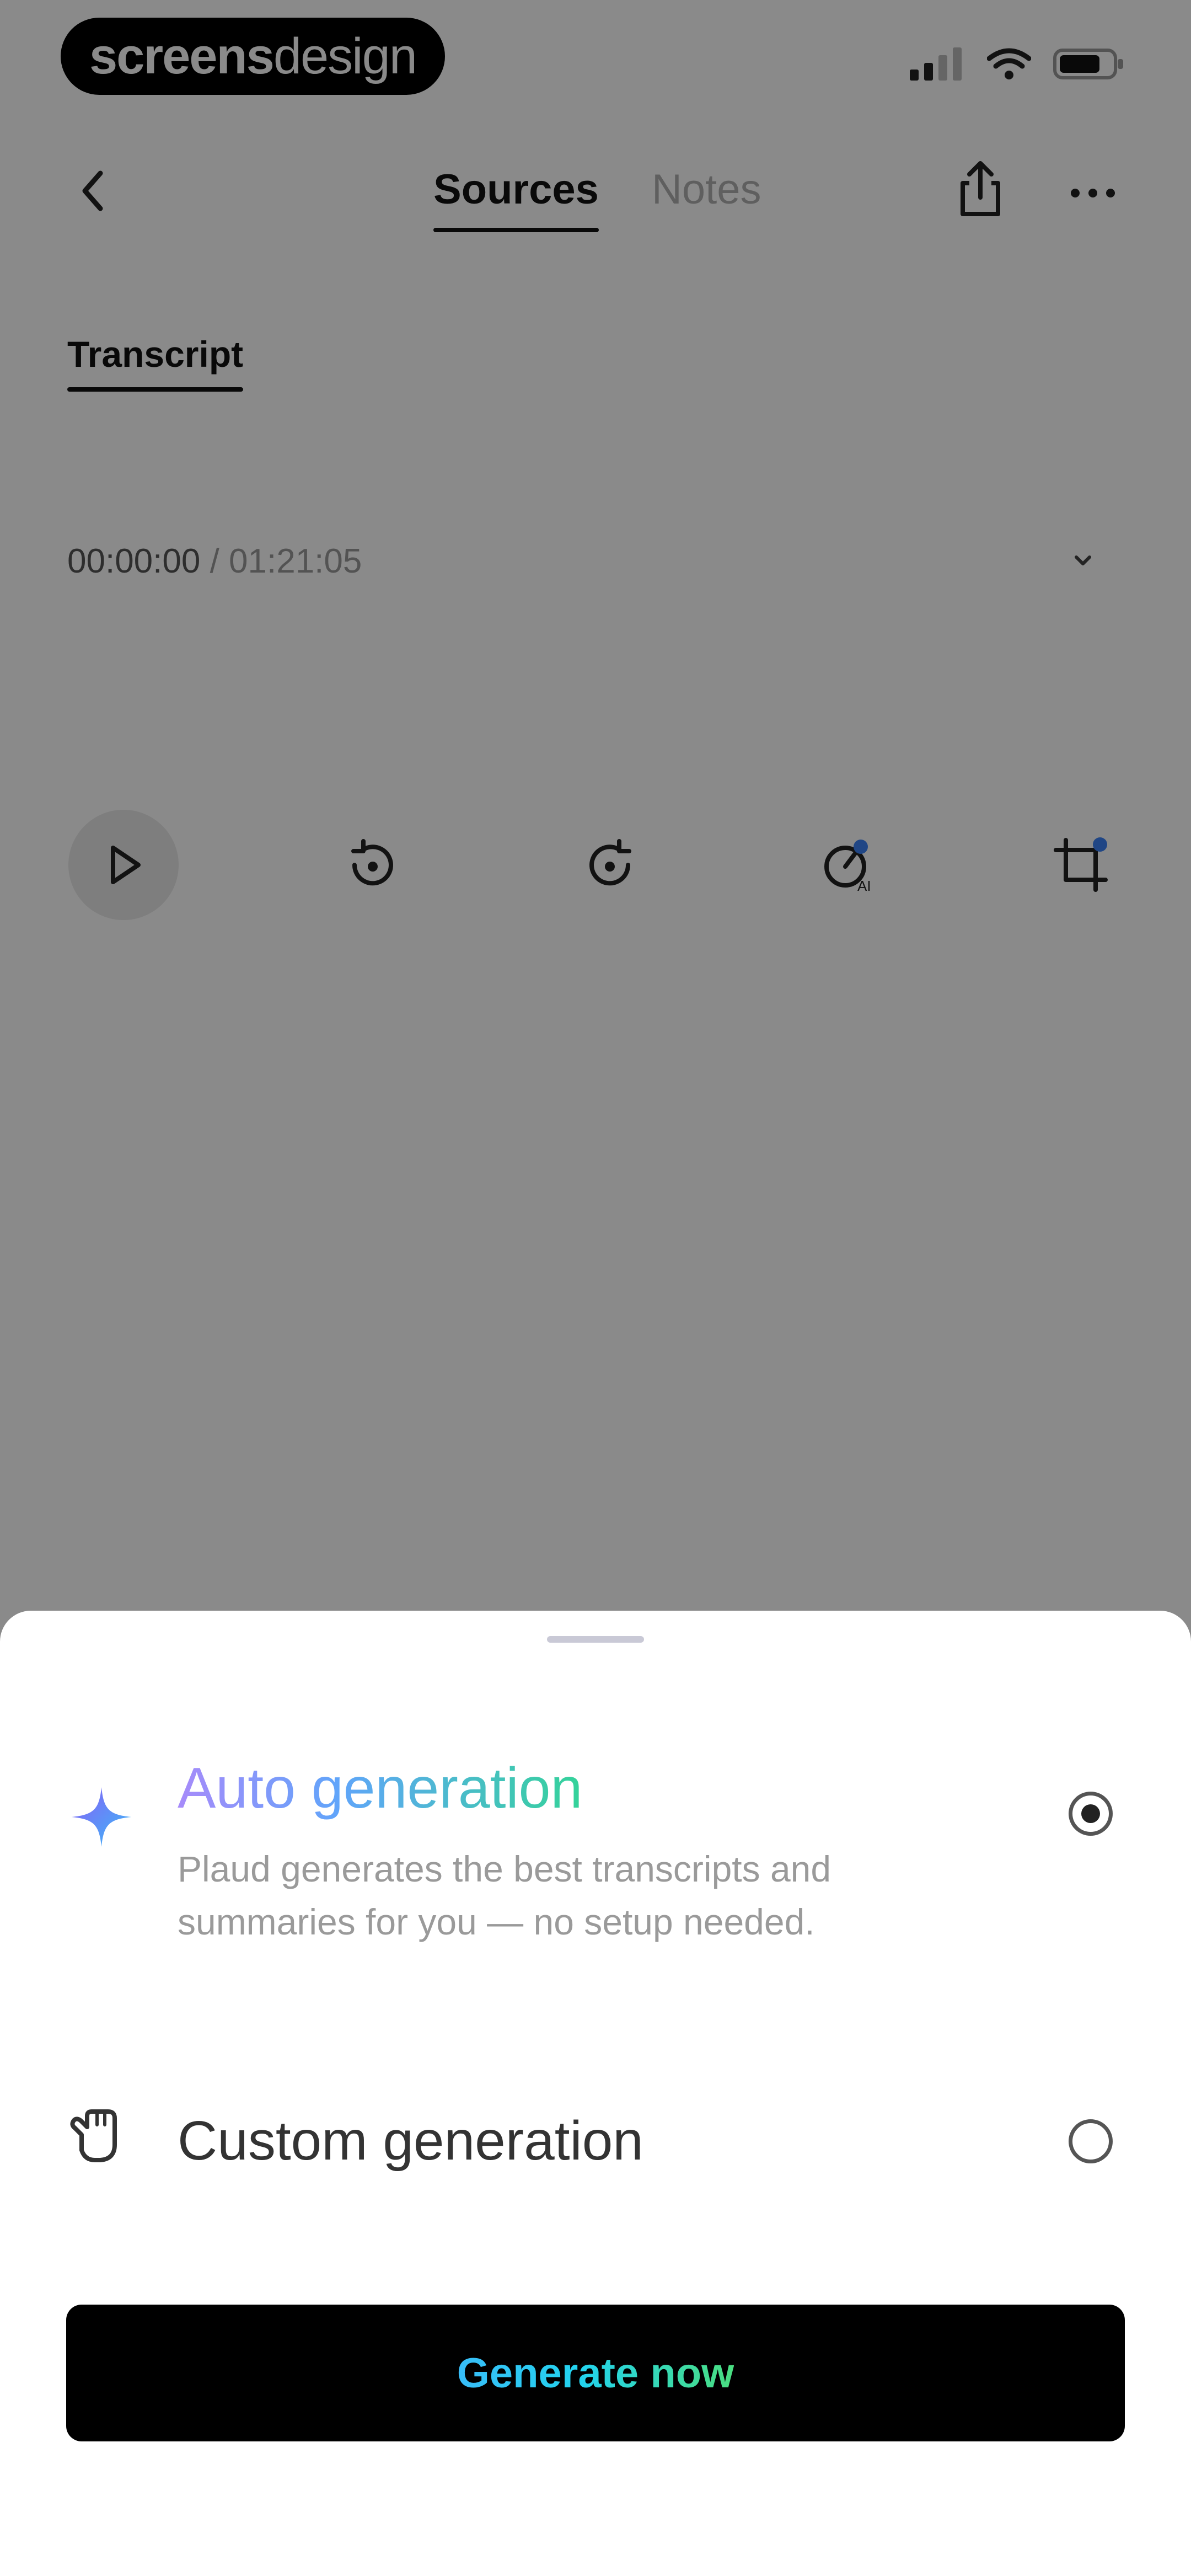 The width and height of the screenshot is (1191, 2576). Describe the element at coordinates (410, 2141) in the screenshot. I see `custom-generation-title: Custom generation` at that location.